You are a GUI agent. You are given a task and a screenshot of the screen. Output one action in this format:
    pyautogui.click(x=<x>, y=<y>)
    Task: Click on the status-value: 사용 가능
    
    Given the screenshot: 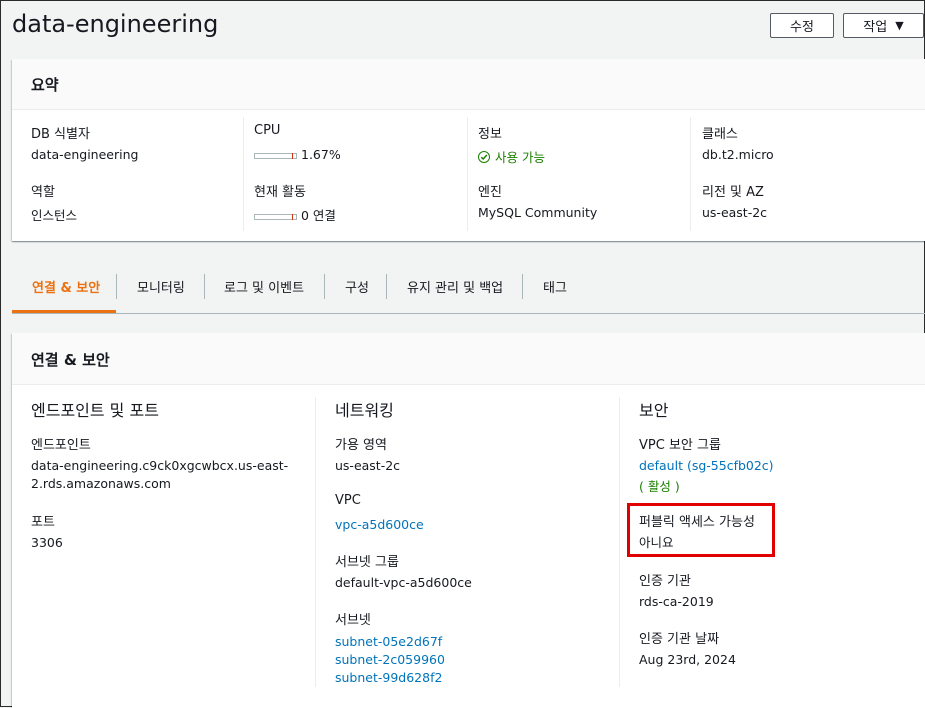 What is the action you would take?
    pyautogui.click(x=520, y=157)
    